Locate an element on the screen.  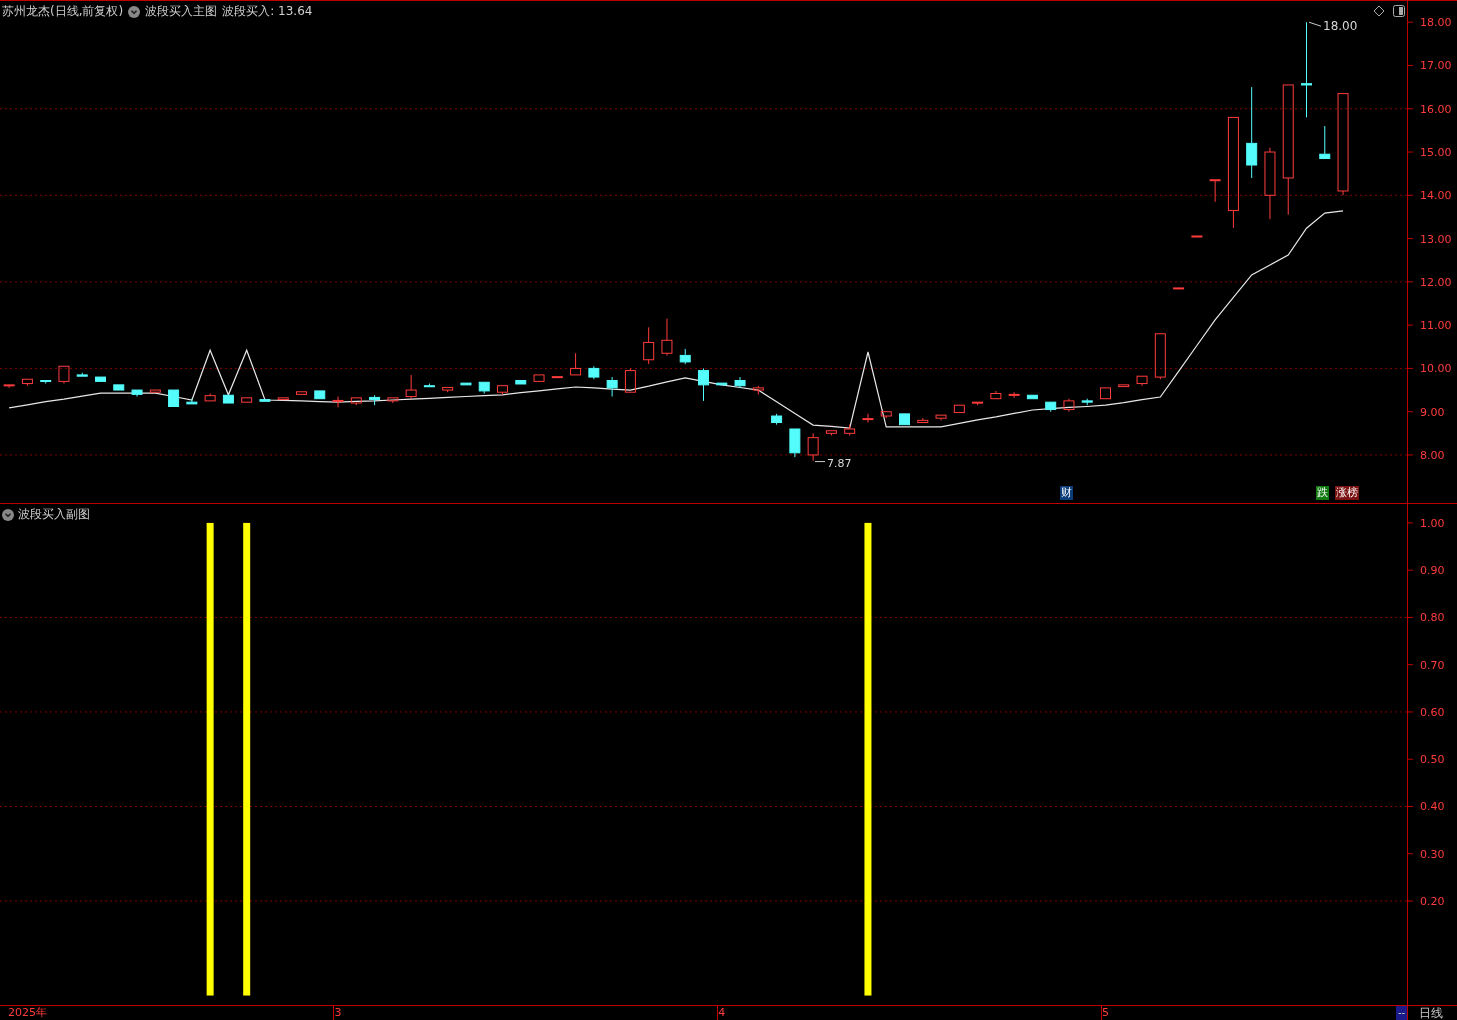
axis-label: 0.40 is located at coordinates (1432, 807).